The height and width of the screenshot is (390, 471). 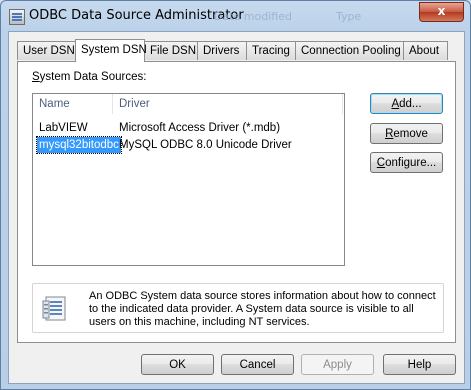 I want to click on tab-system-dsn: System DSN, so click(x=111, y=50).